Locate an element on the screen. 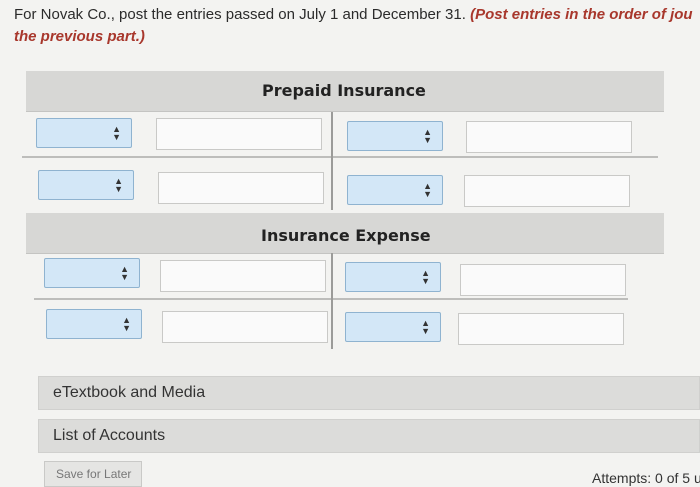 The image size is (700, 487). instructions-emphasis: (Post entries in the order of jou is located at coordinates (581, 14).